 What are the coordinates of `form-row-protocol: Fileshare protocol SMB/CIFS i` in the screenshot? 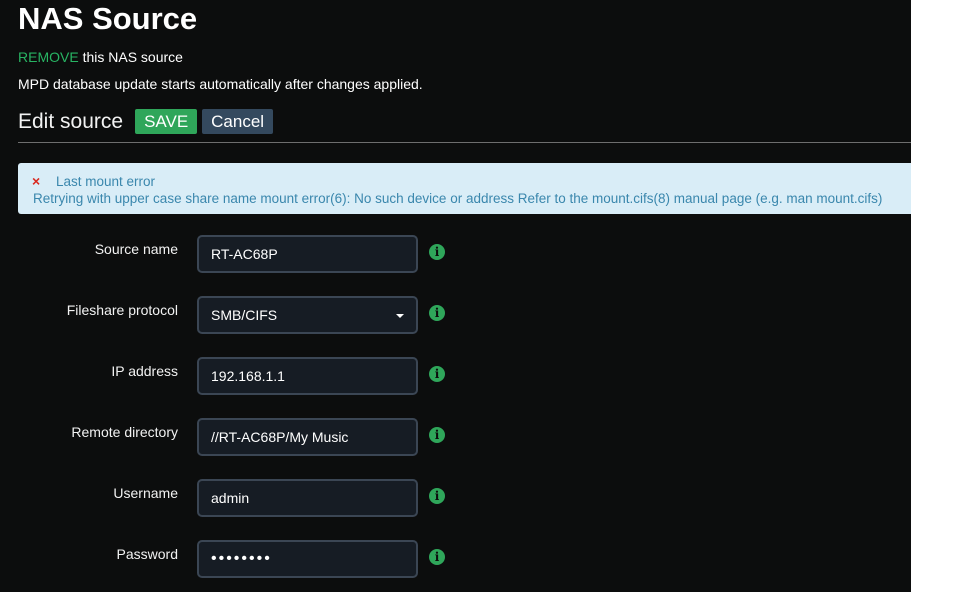 It's located at (455, 317).